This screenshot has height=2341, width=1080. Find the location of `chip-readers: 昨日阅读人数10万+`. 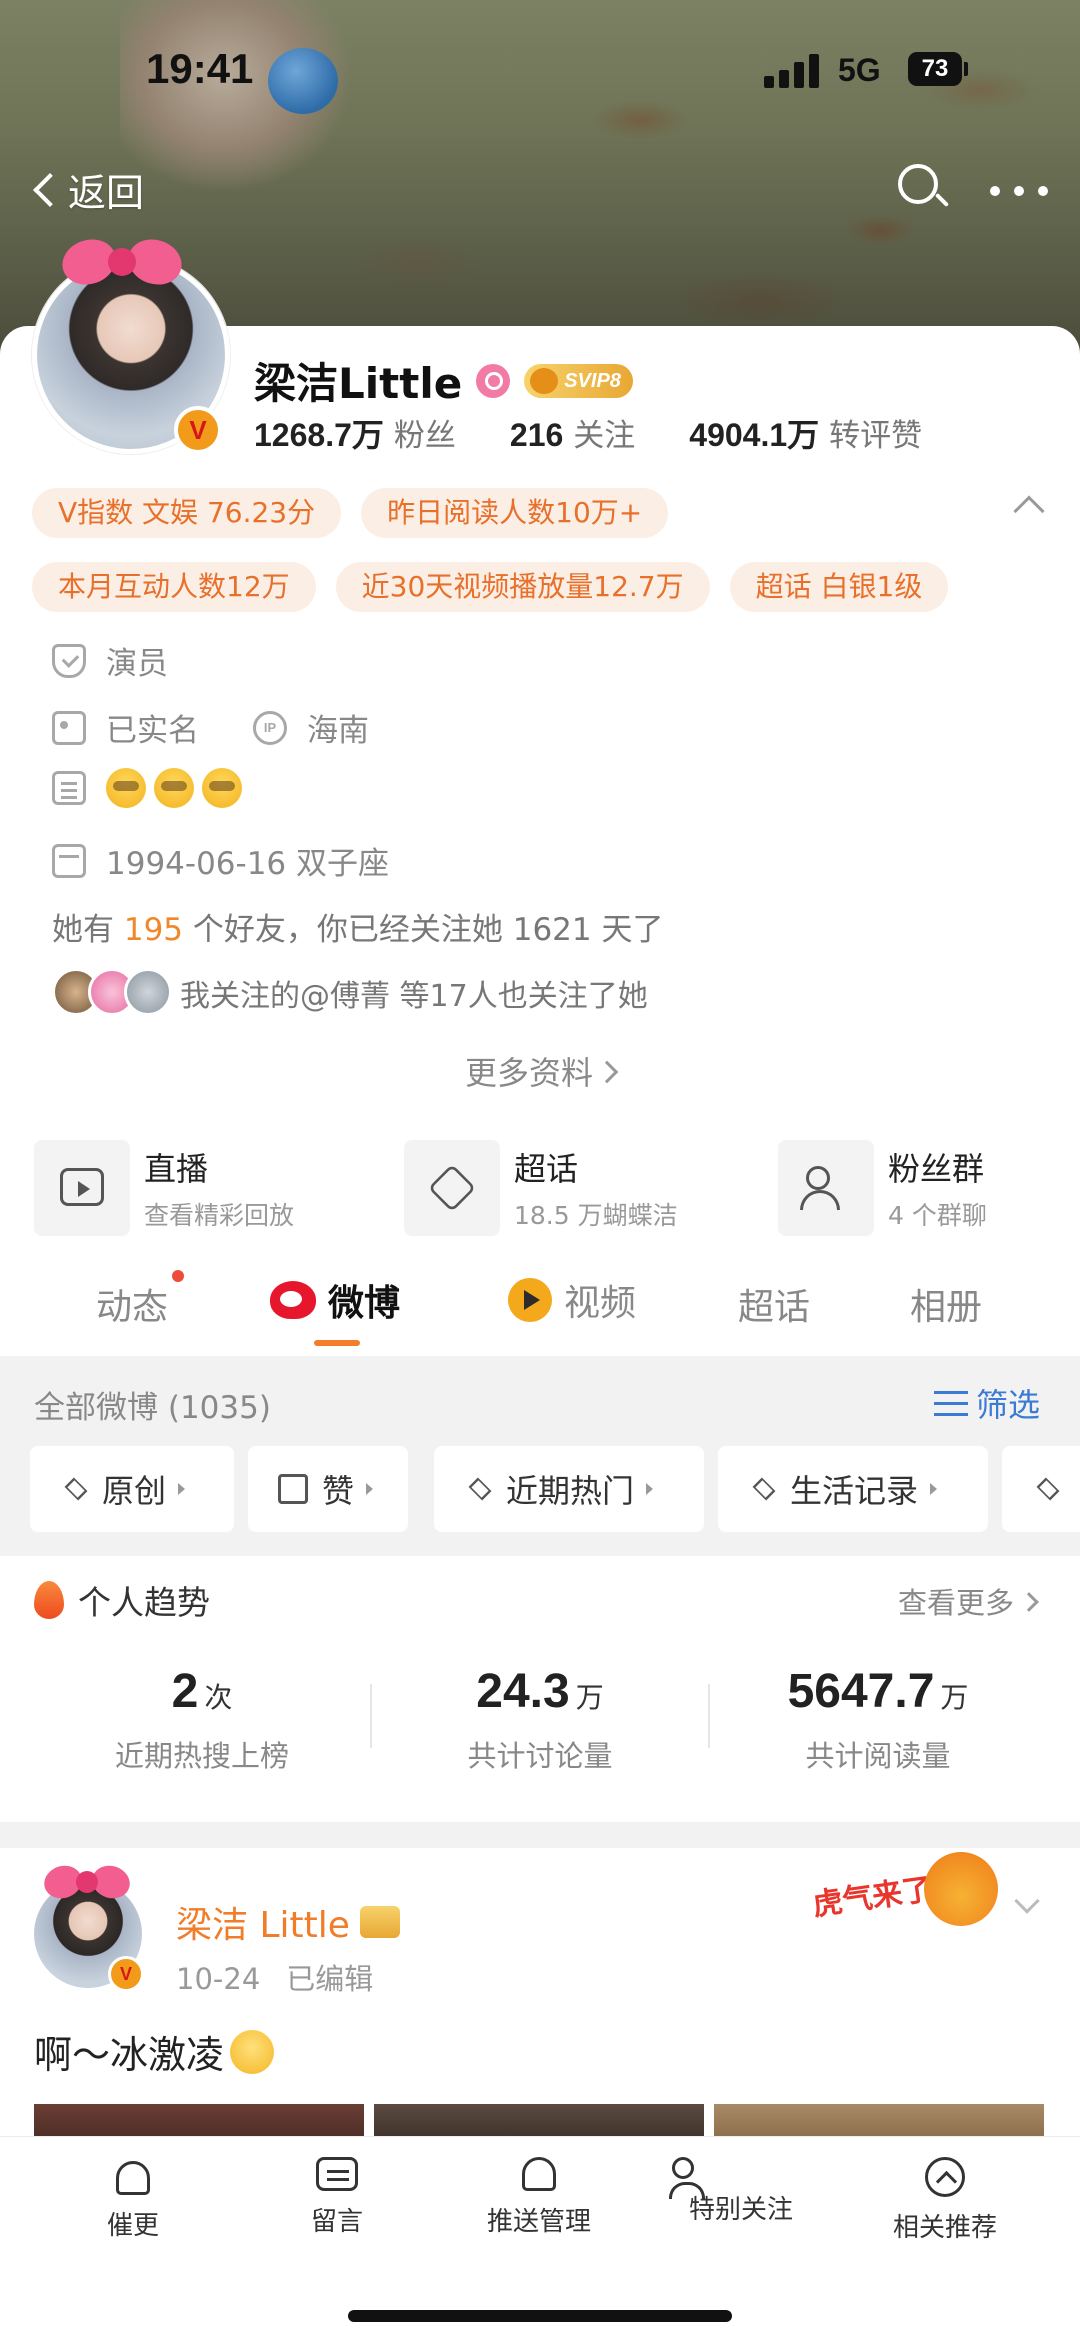

chip-readers: 昨日阅读人数10万+ is located at coordinates (515, 513).